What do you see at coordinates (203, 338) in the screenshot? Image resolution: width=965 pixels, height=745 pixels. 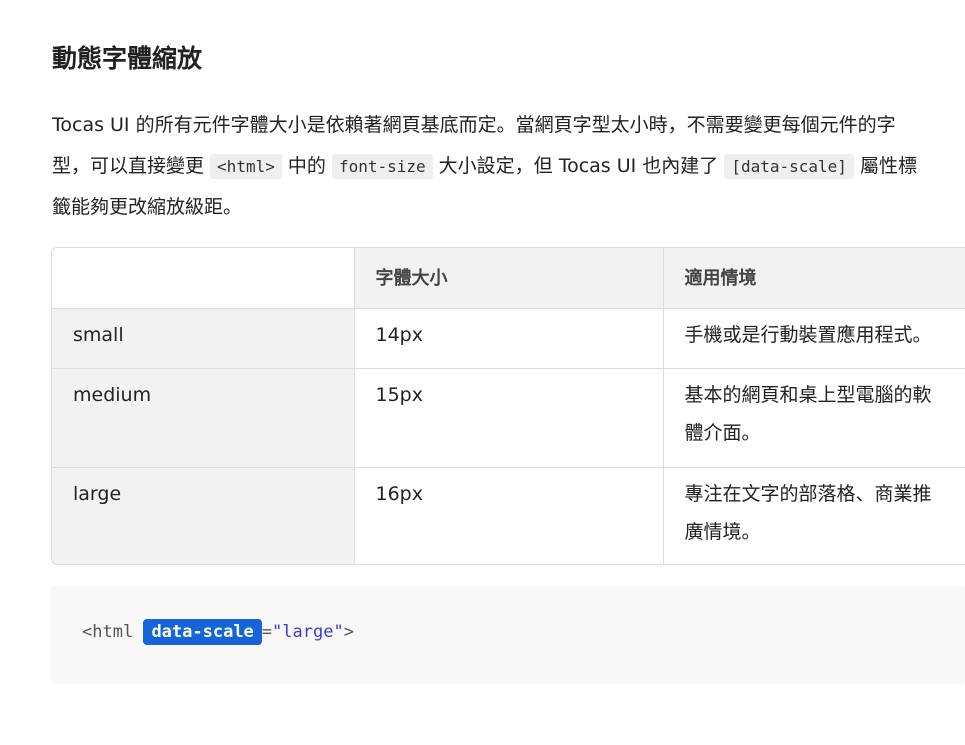 I see `table-cell-scale-name: small` at bounding box center [203, 338].